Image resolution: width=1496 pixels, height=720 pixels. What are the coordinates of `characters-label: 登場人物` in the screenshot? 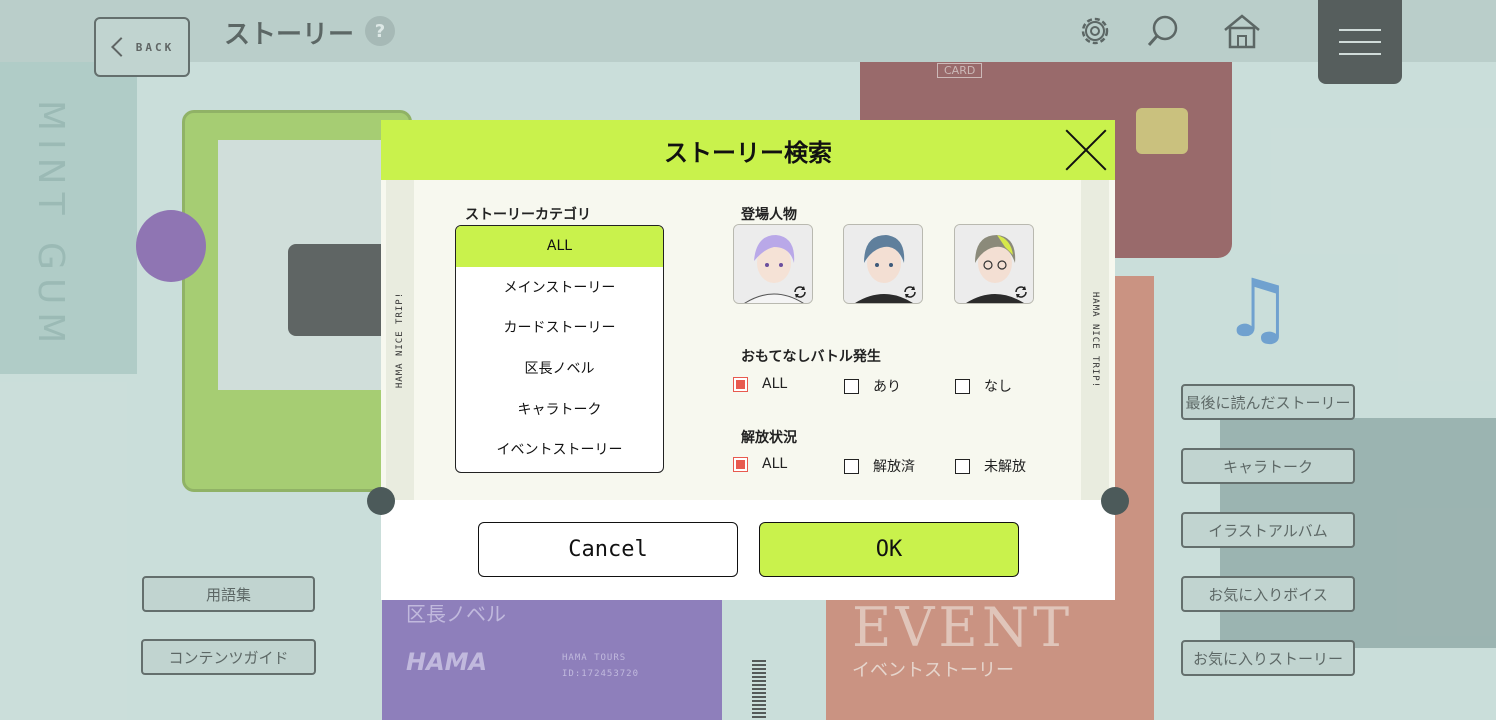 It's located at (769, 215).